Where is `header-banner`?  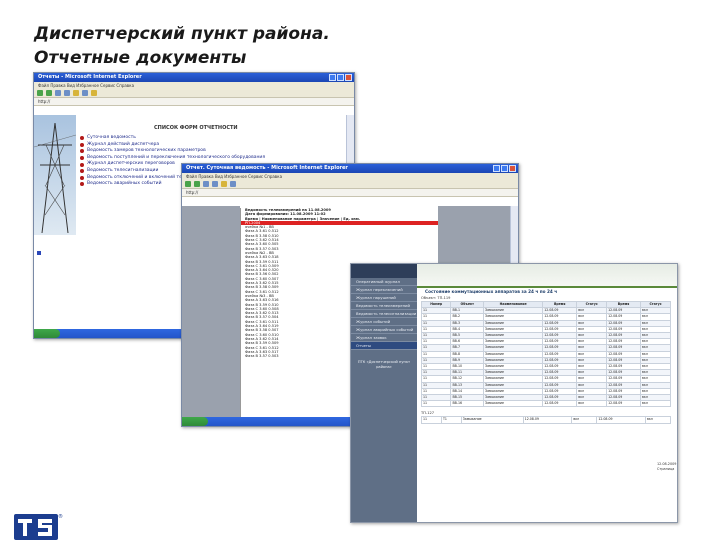 header-banner is located at coordinates (547, 276).